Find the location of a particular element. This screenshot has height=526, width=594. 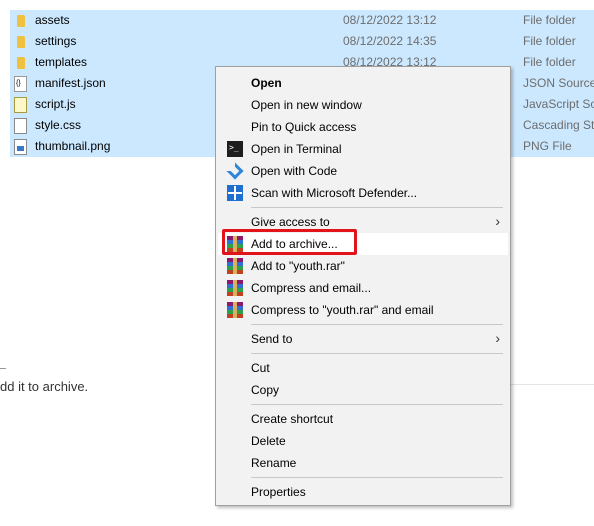

menu-item-properties: Properties is located at coordinates (363, 492).